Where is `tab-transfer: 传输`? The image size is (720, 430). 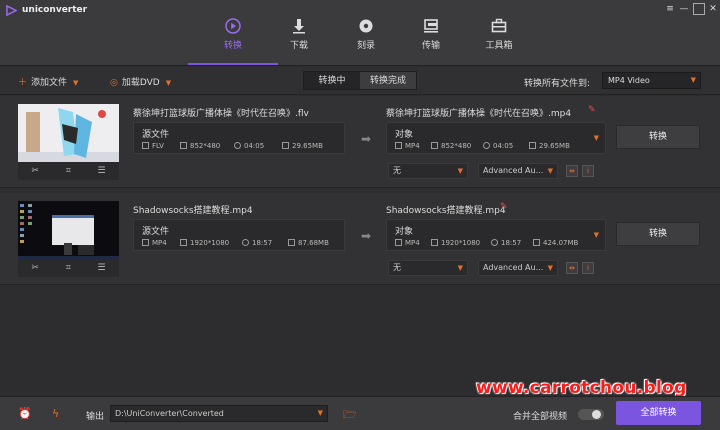
tab-transfer: 传输 is located at coordinates (431, 41).